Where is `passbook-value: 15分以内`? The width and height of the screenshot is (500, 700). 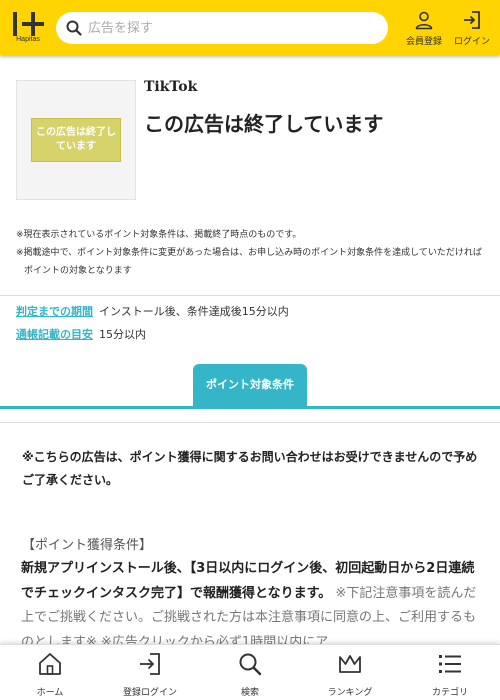
passbook-value: 15分以内 is located at coordinates (122, 334).